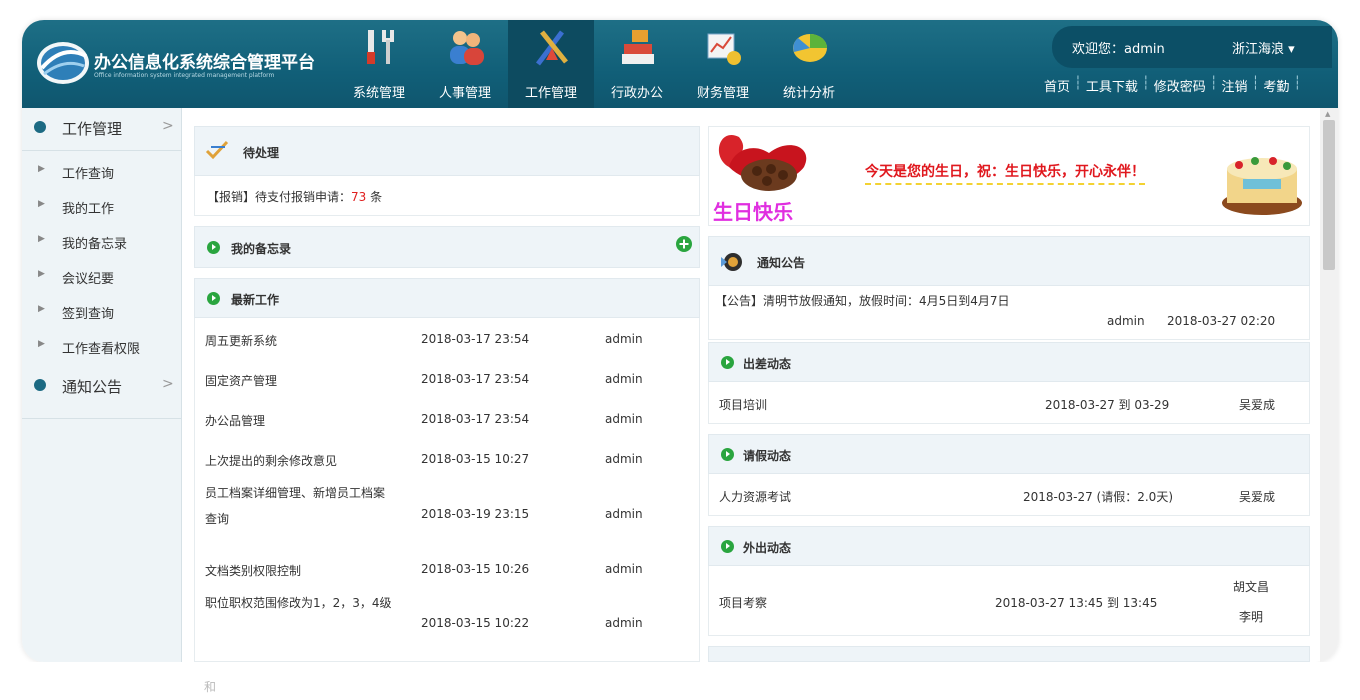  I want to click on trip-name: 项目培训, so click(743, 404).